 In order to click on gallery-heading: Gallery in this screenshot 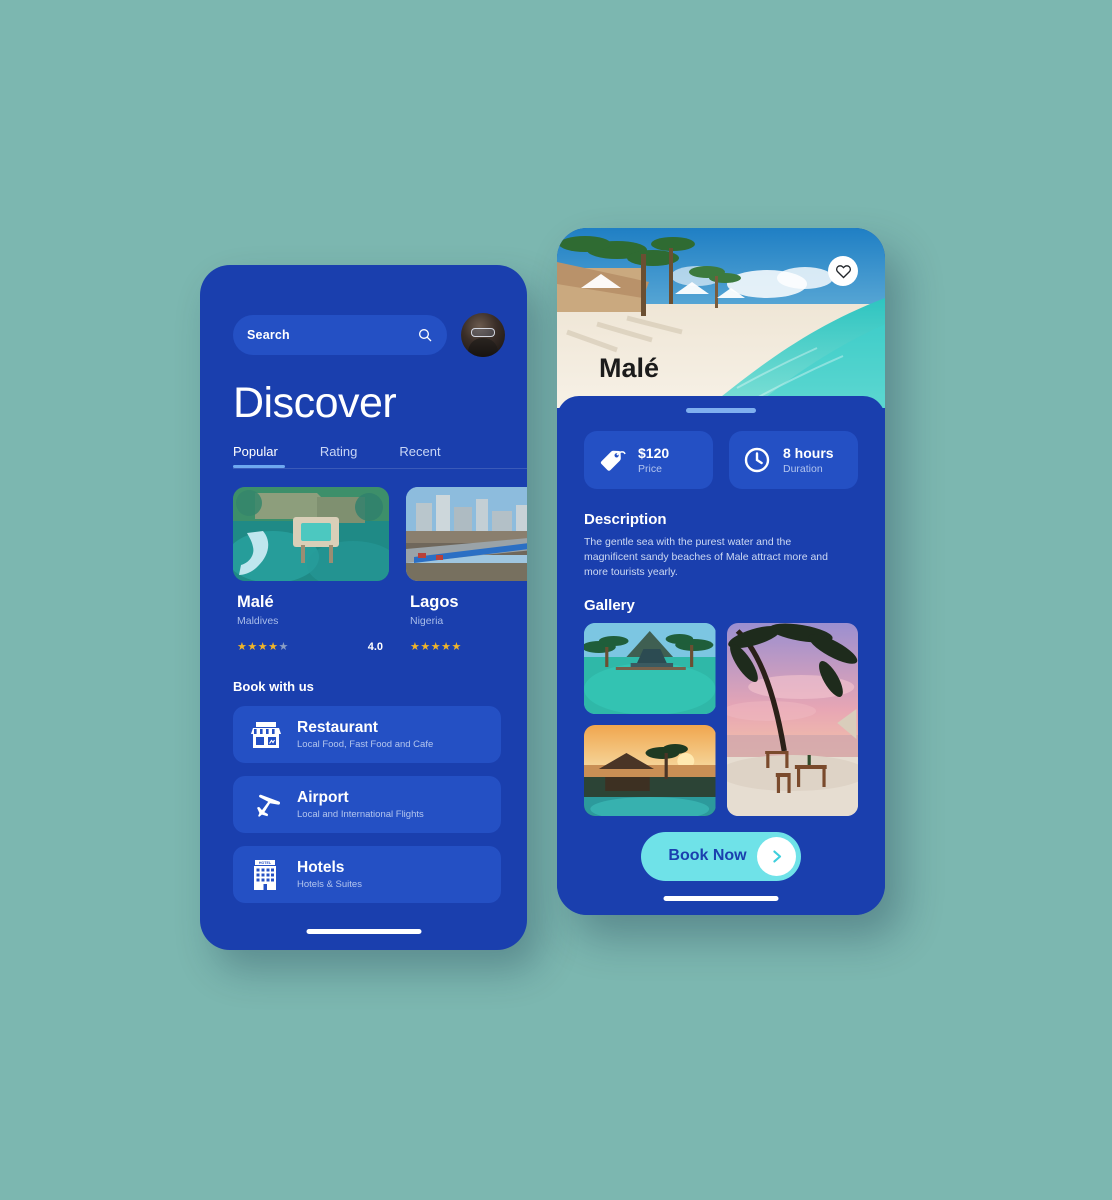, I will do `click(609, 605)`.